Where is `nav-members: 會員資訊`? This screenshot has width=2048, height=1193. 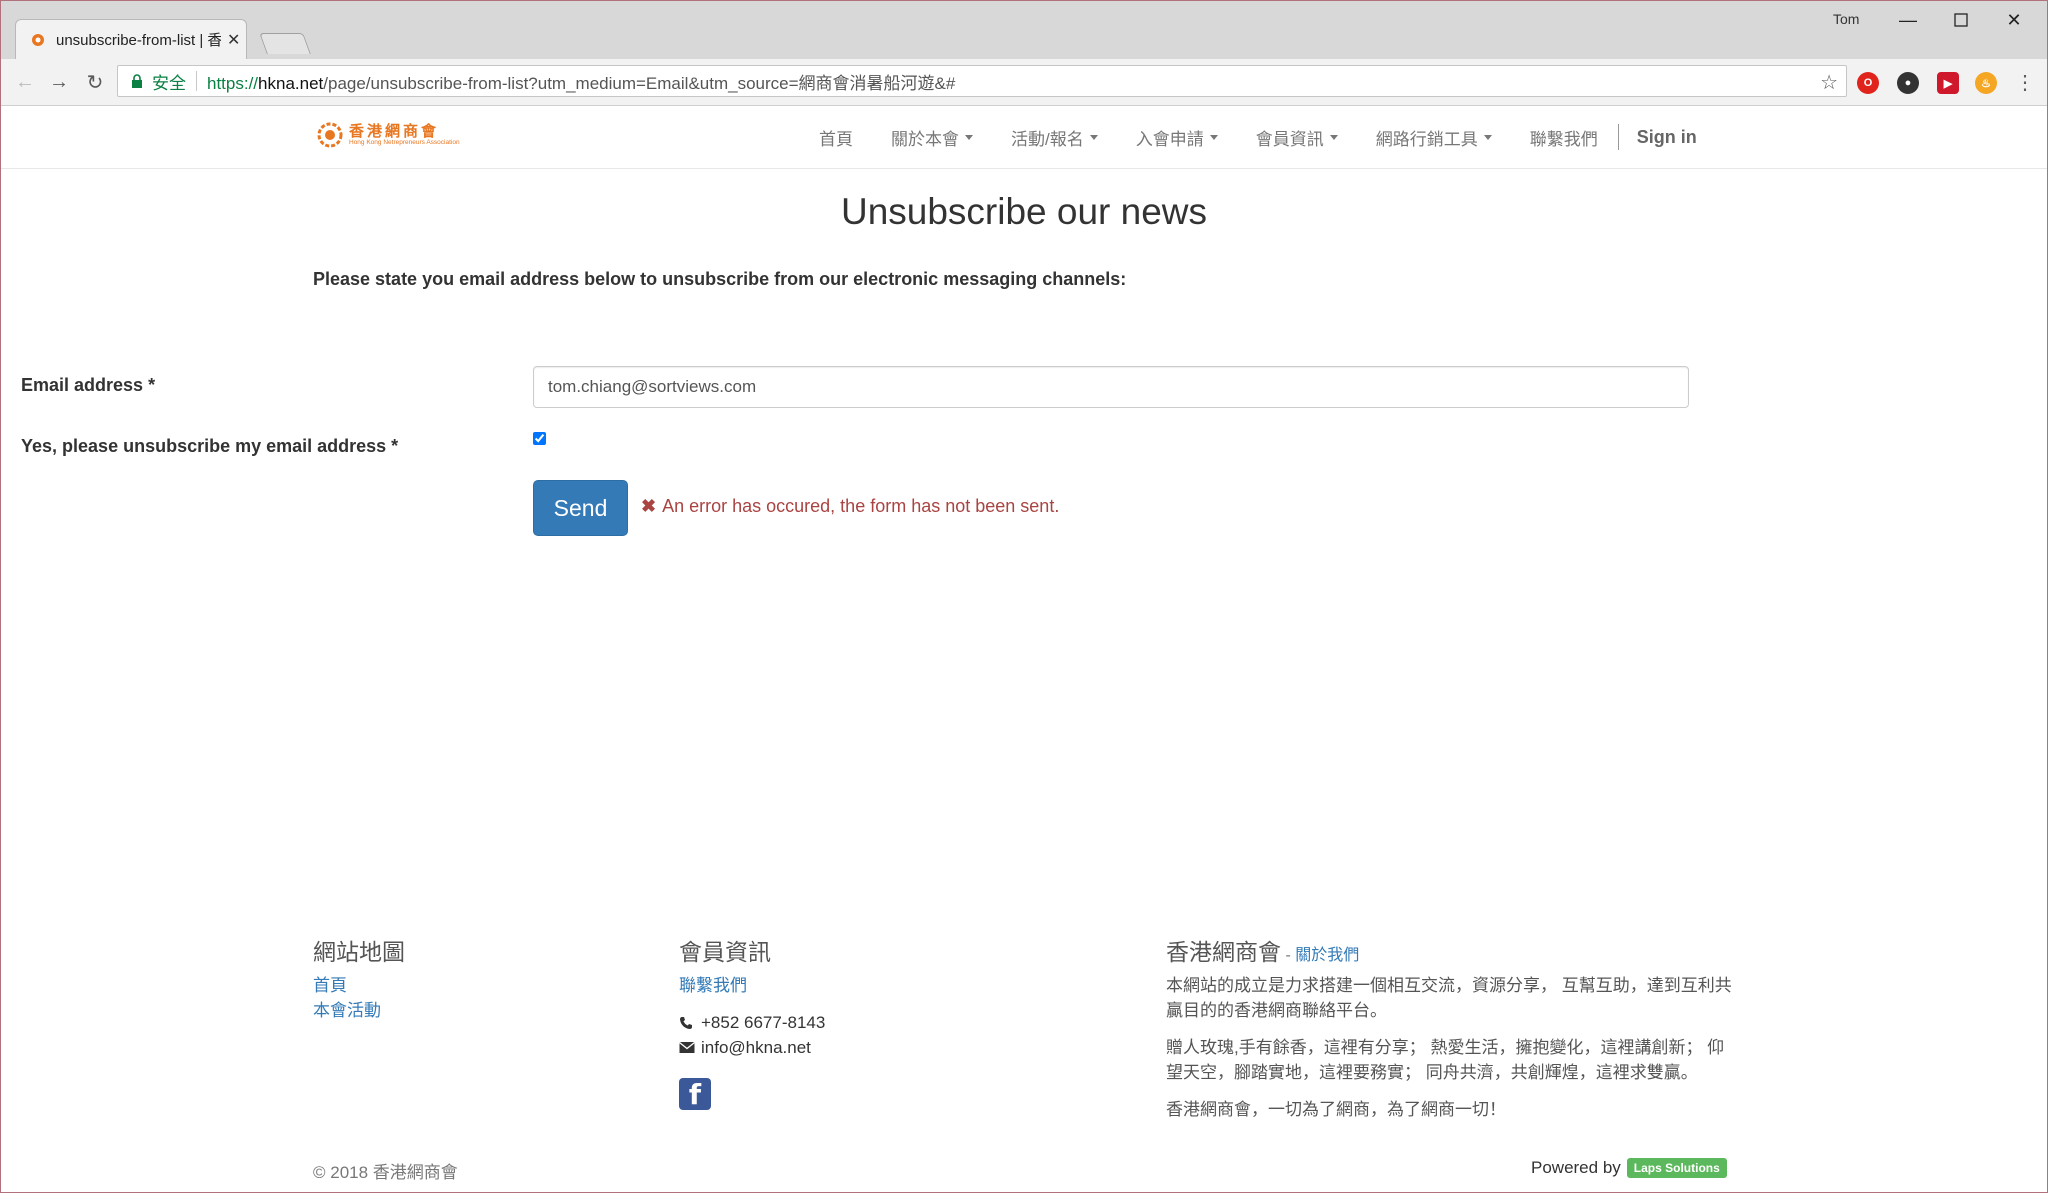 nav-members: 會員資訊 is located at coordinates (1297, 137).